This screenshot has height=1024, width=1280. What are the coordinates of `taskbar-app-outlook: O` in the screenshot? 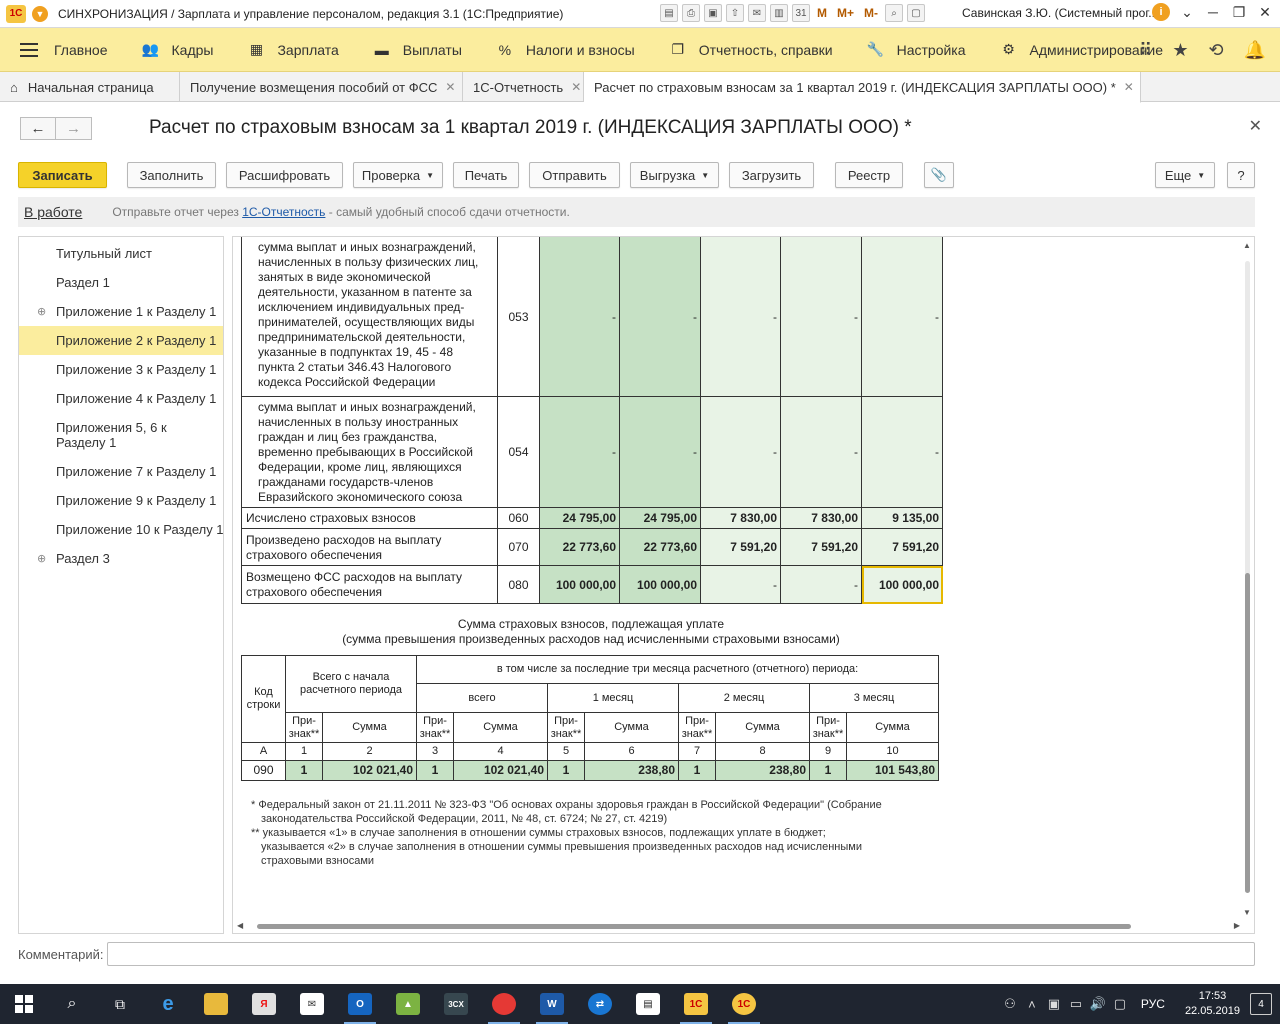 It's located at (360, 1004).